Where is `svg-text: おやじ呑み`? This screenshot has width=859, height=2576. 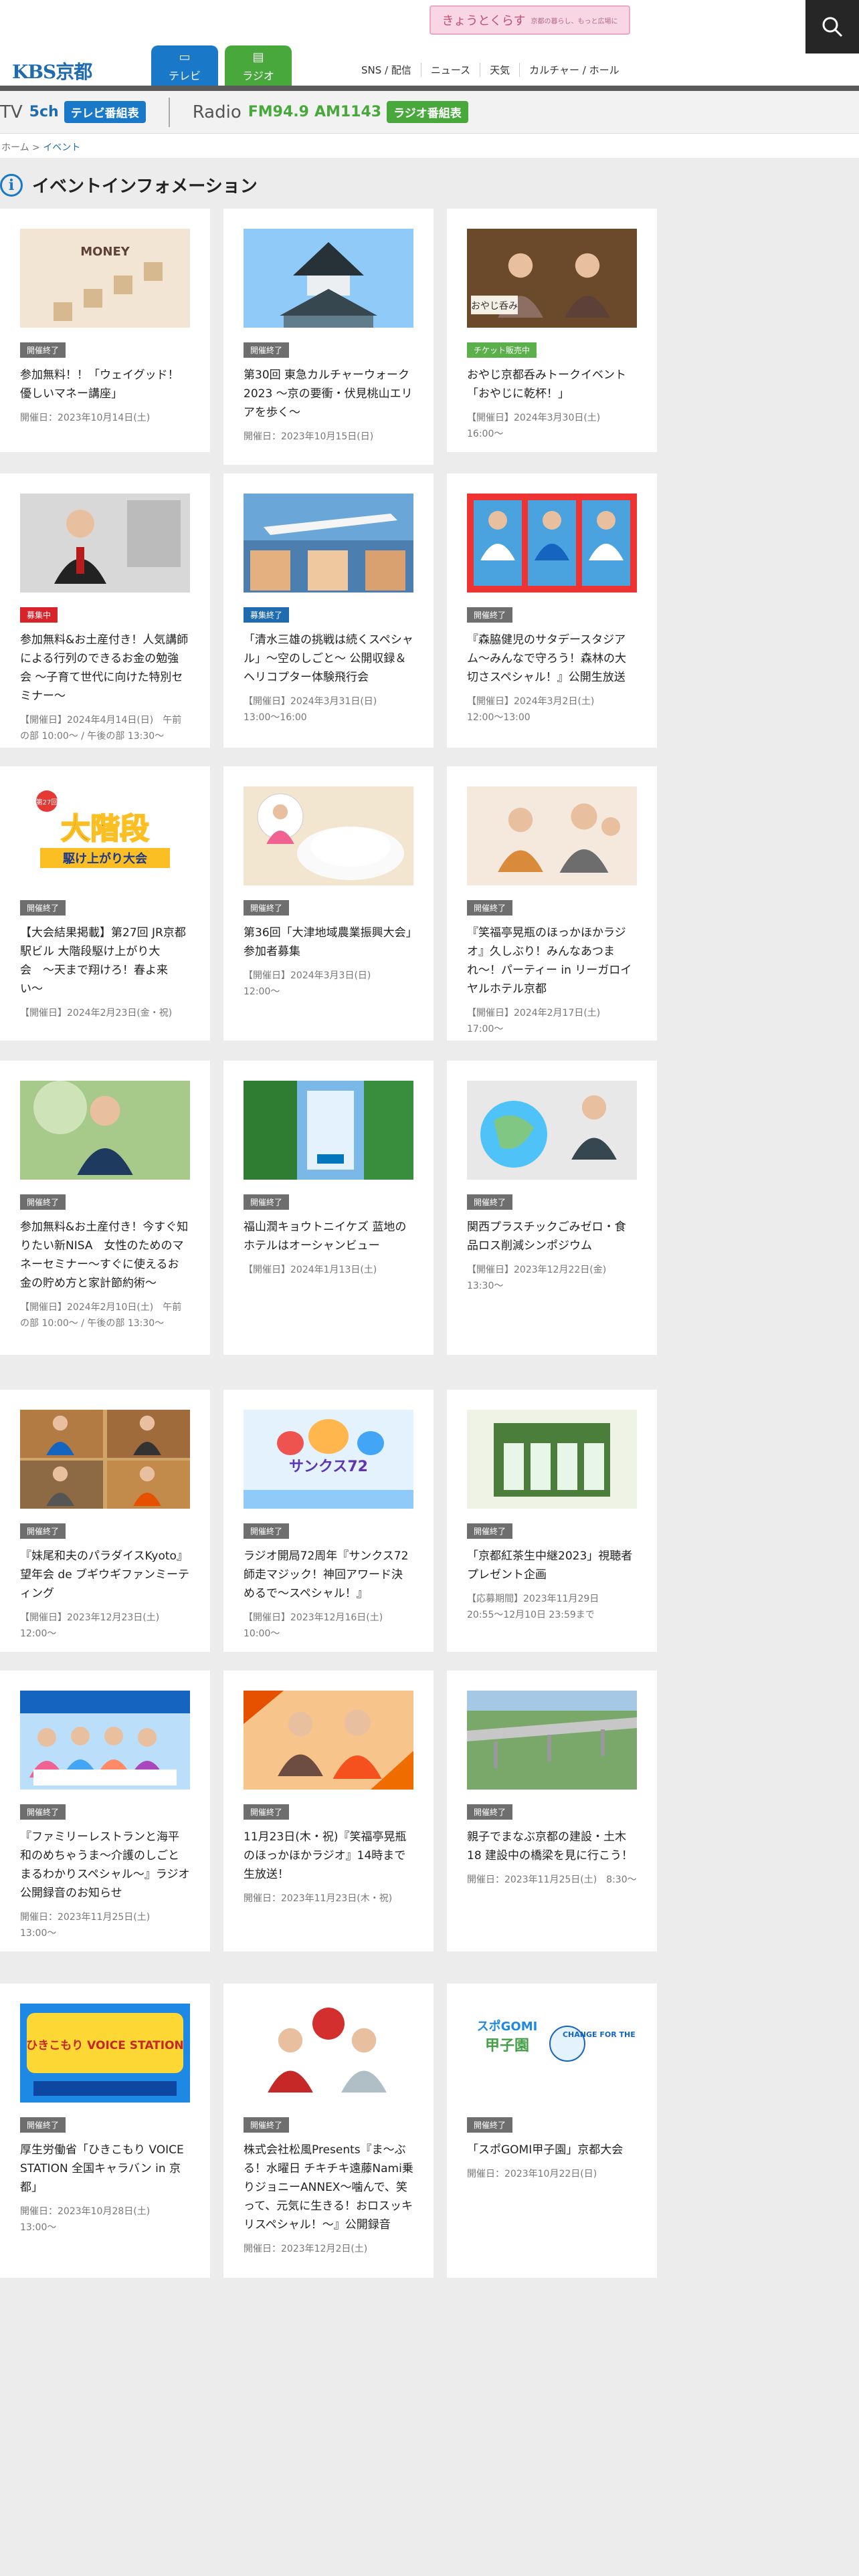 svg-text: おやじ呑み is located at coordinates (494, 306).